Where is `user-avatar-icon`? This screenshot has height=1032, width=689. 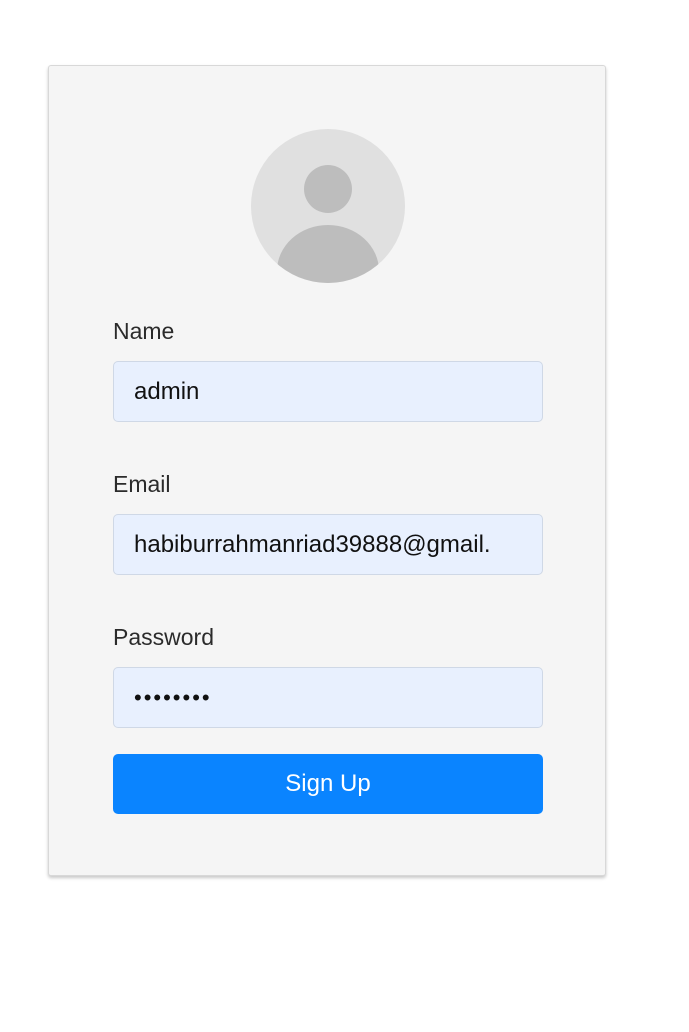
user-avatar-icon is located at coordinates (328, 206).